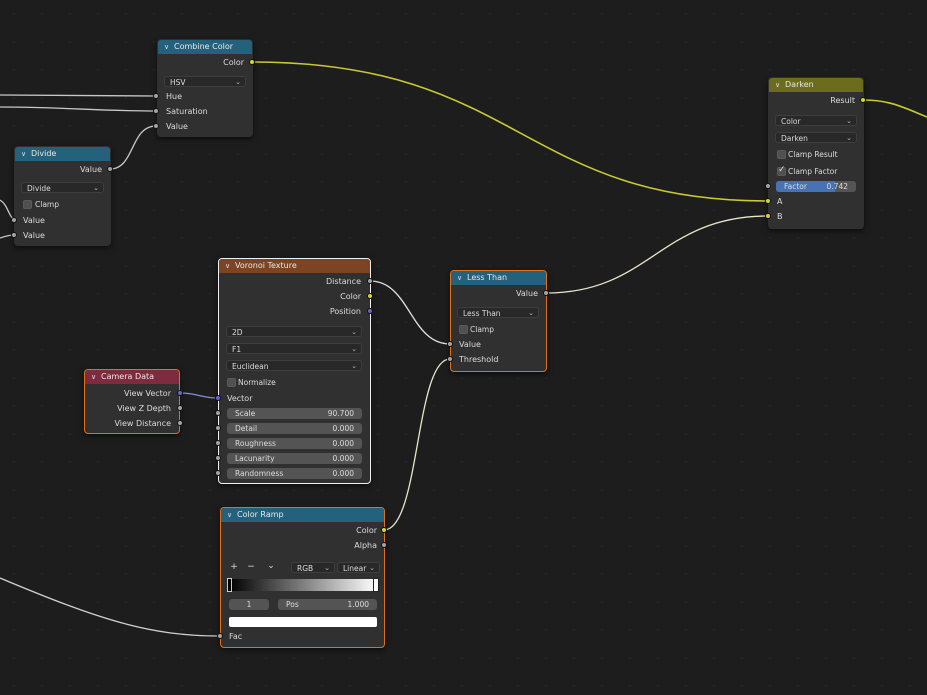  Describe the element at coordinates (237, 349) in the screenshot. I see `voronoi-feature-value: F1` at that location.